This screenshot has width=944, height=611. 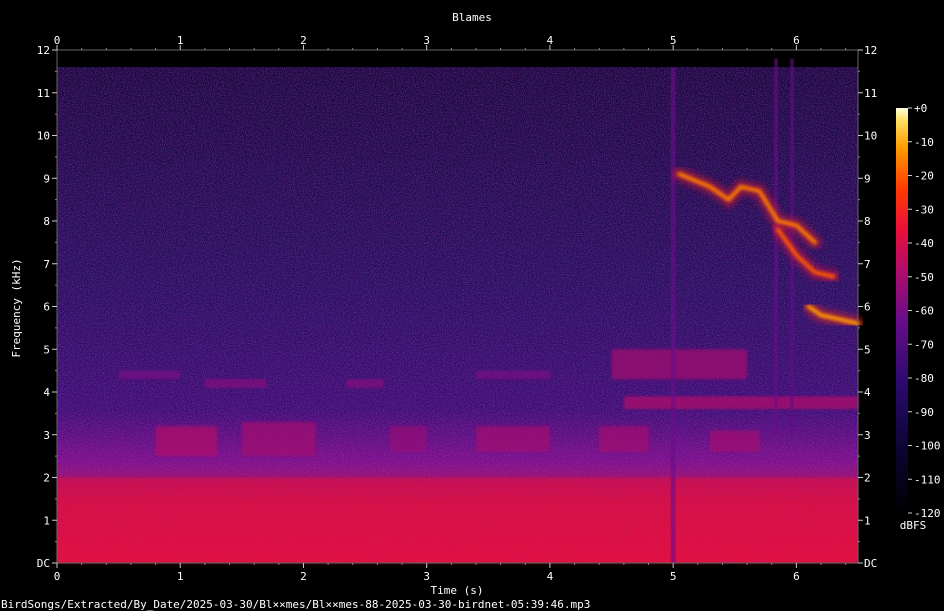 What do you see at coordinates (902, 310) in the screenshot?
I see `colorbar-gradient` at bounding box center [902, 310].